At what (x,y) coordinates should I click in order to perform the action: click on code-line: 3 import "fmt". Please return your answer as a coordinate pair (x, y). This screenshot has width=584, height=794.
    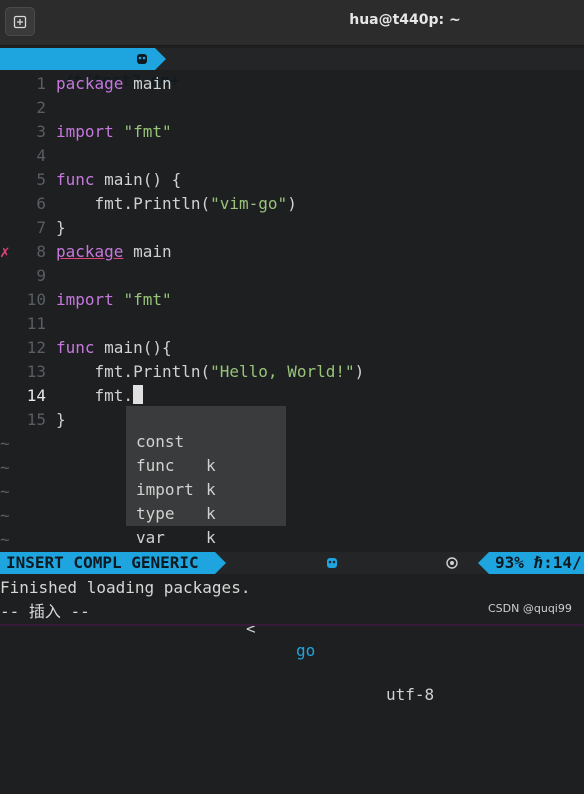
    Looking at the image, I should click on (292, 132).